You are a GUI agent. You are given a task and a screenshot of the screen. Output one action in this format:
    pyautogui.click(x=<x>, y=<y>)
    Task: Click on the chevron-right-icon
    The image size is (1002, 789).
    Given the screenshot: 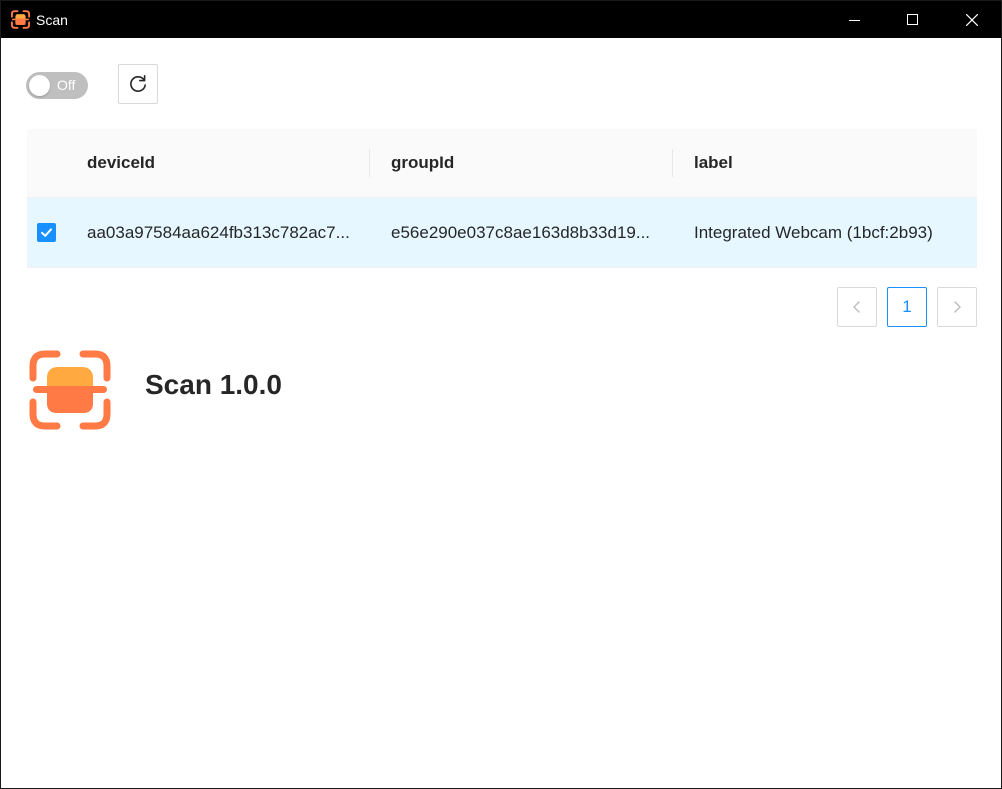 What is the action you would take?
    pyautogui.click(x=957, y=307)
    